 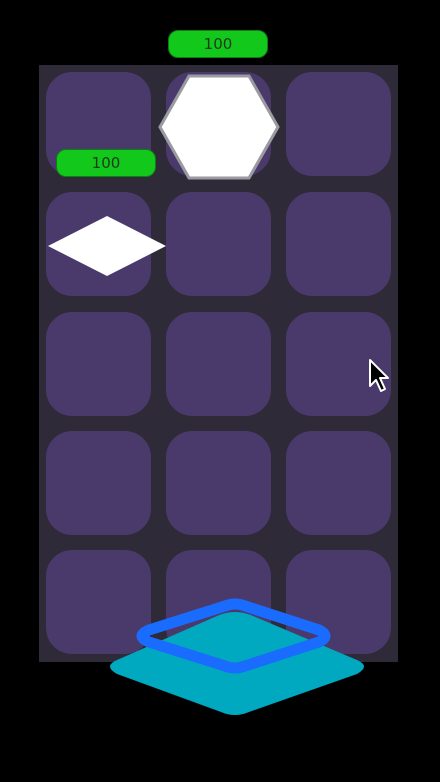 What do you see at coordinates (338, 124) in the screenshot?
I see `board-cell-r1c3` at bounding box center [338, 124].